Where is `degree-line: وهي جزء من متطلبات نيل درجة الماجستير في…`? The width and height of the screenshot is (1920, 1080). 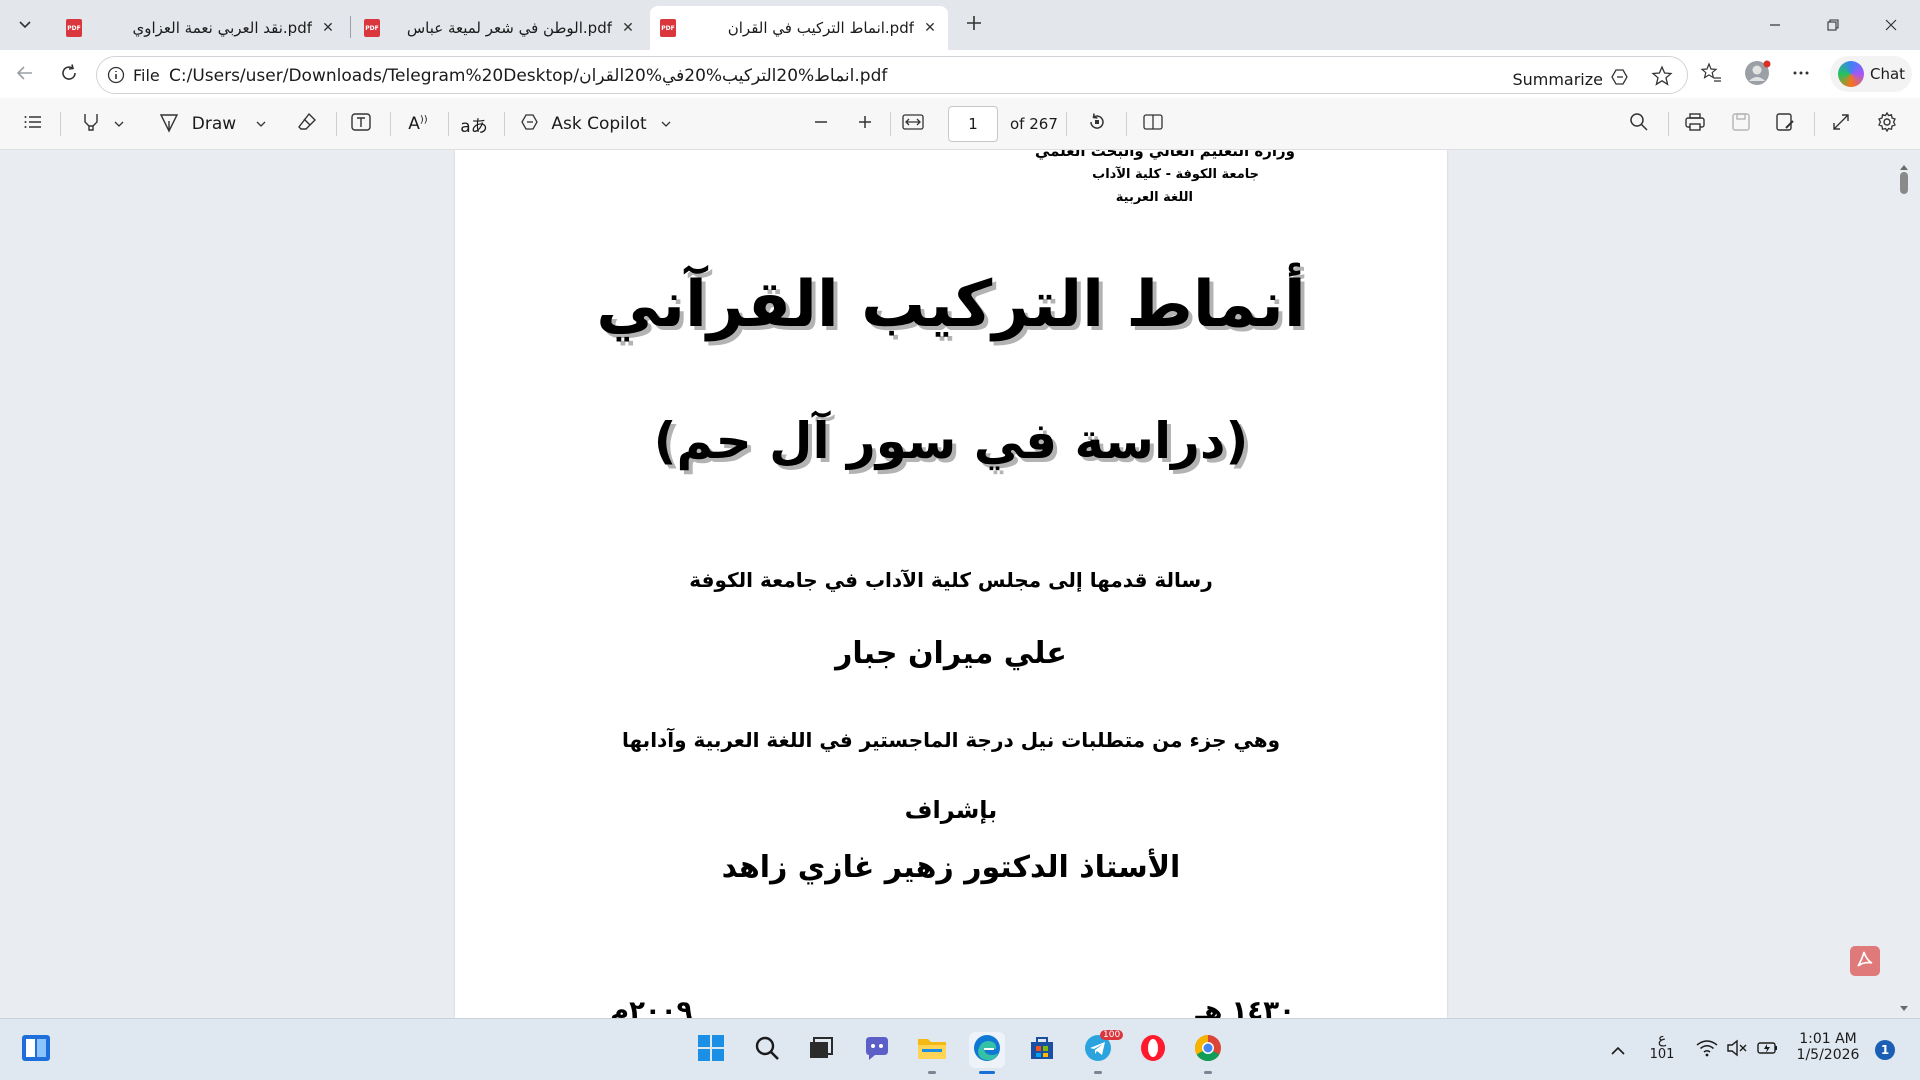 degree-line: وهي جزء من متطلبات نيل درجة الماجستير في… is located at coordinates (951, 740).